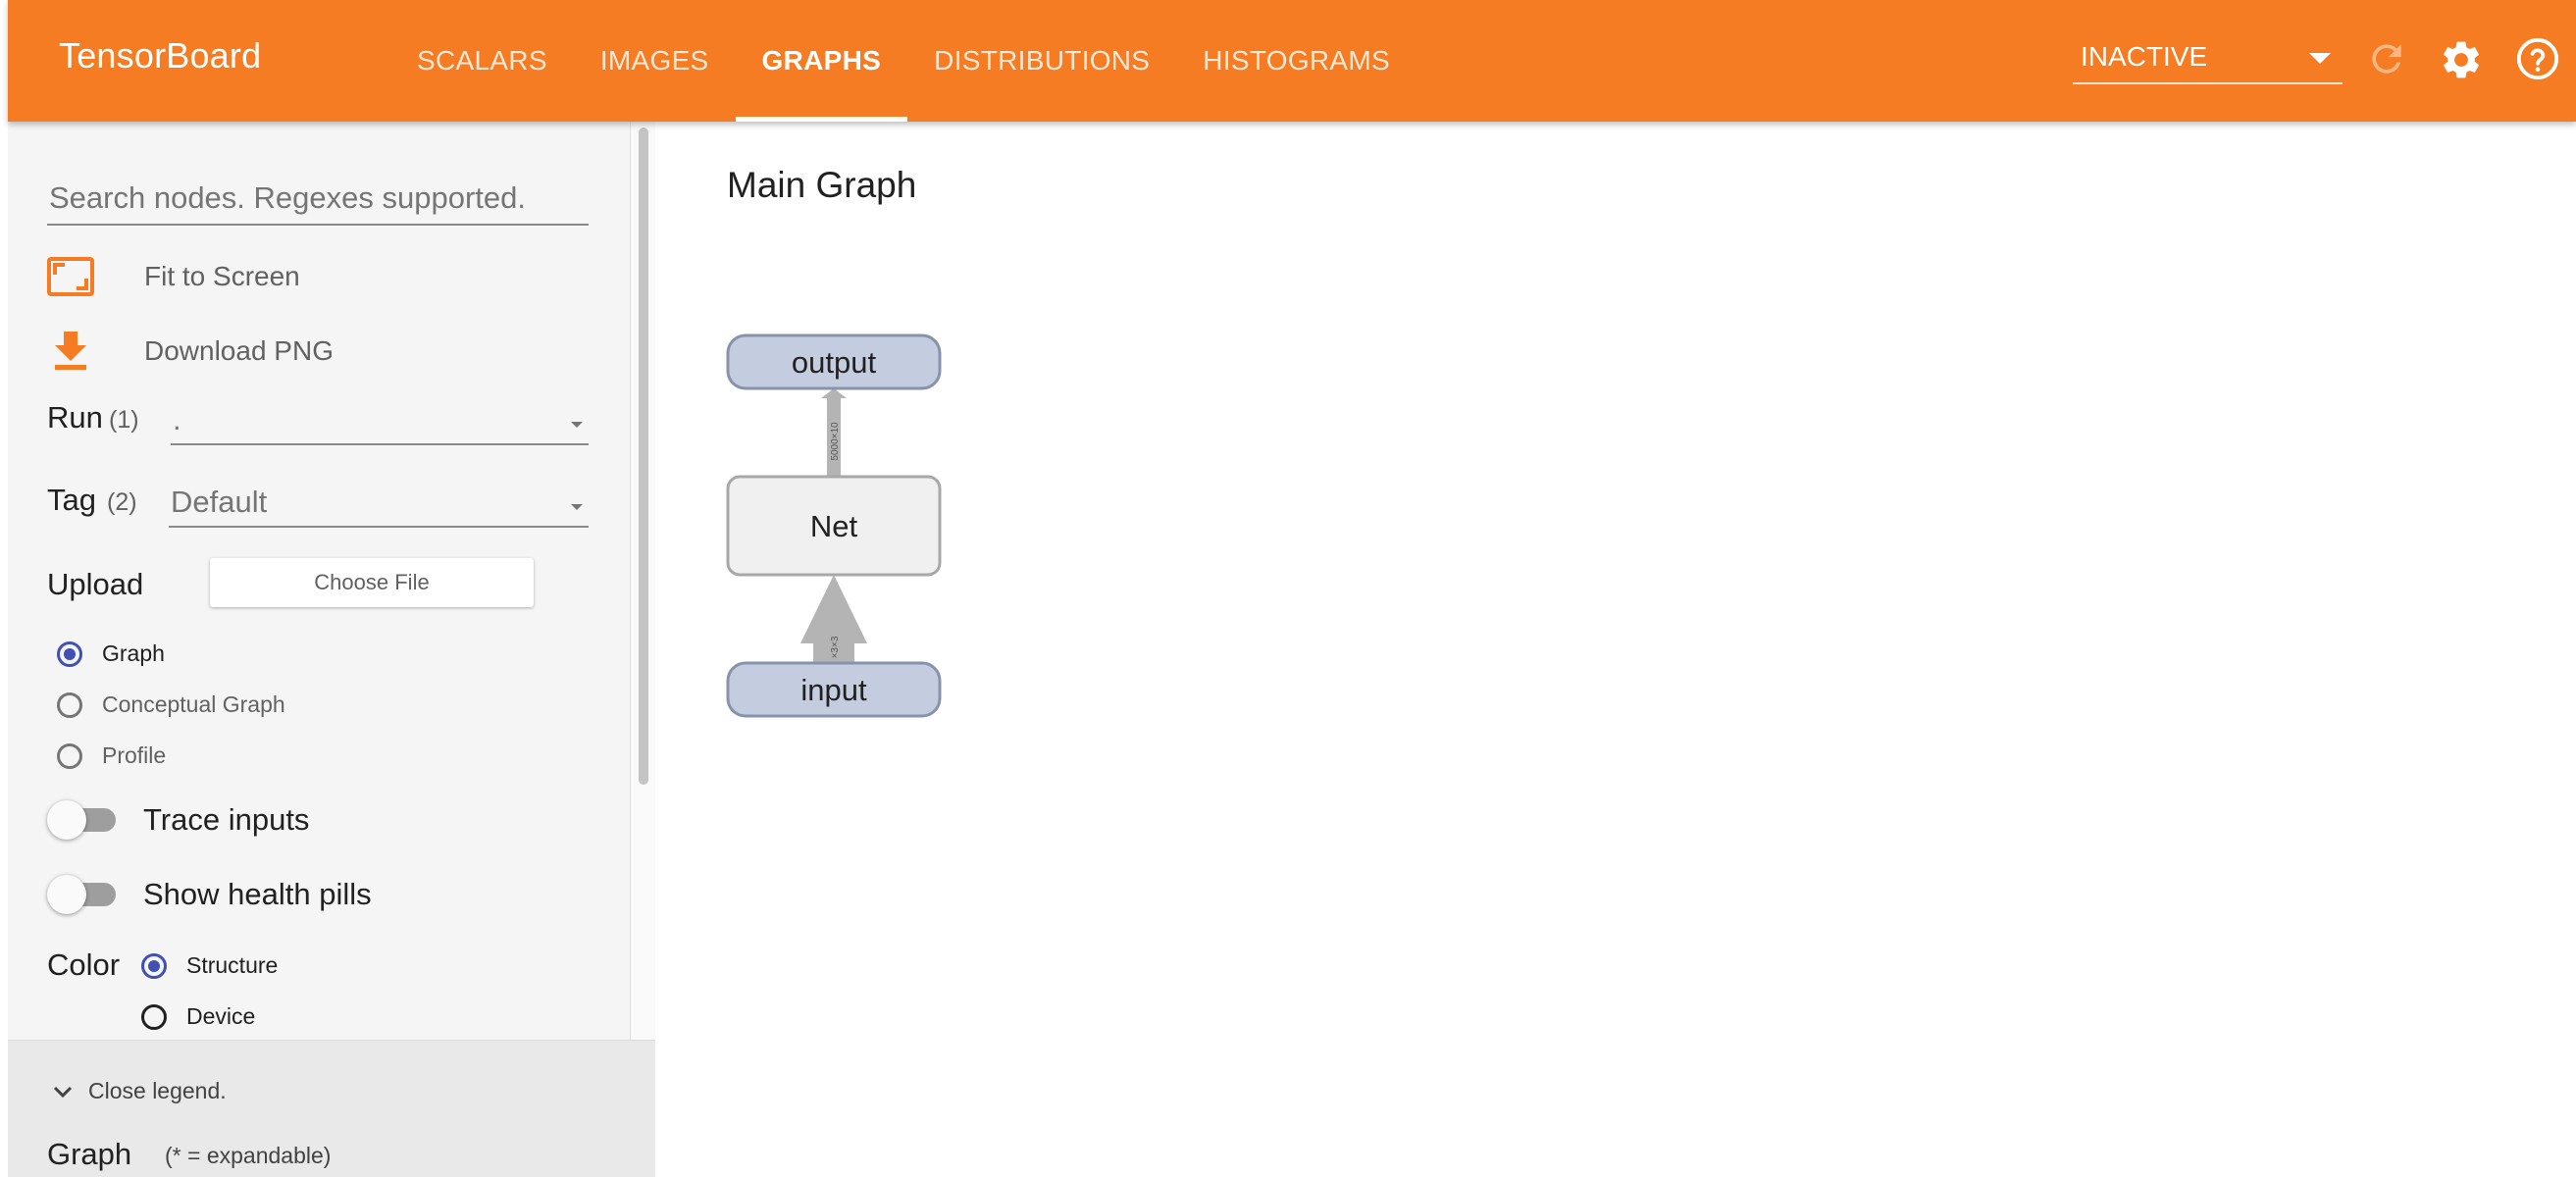 This screenshot has height=1177, width=2576. I want to click on fit-to-screen-label: Fit to Screen, so click(222, 276).